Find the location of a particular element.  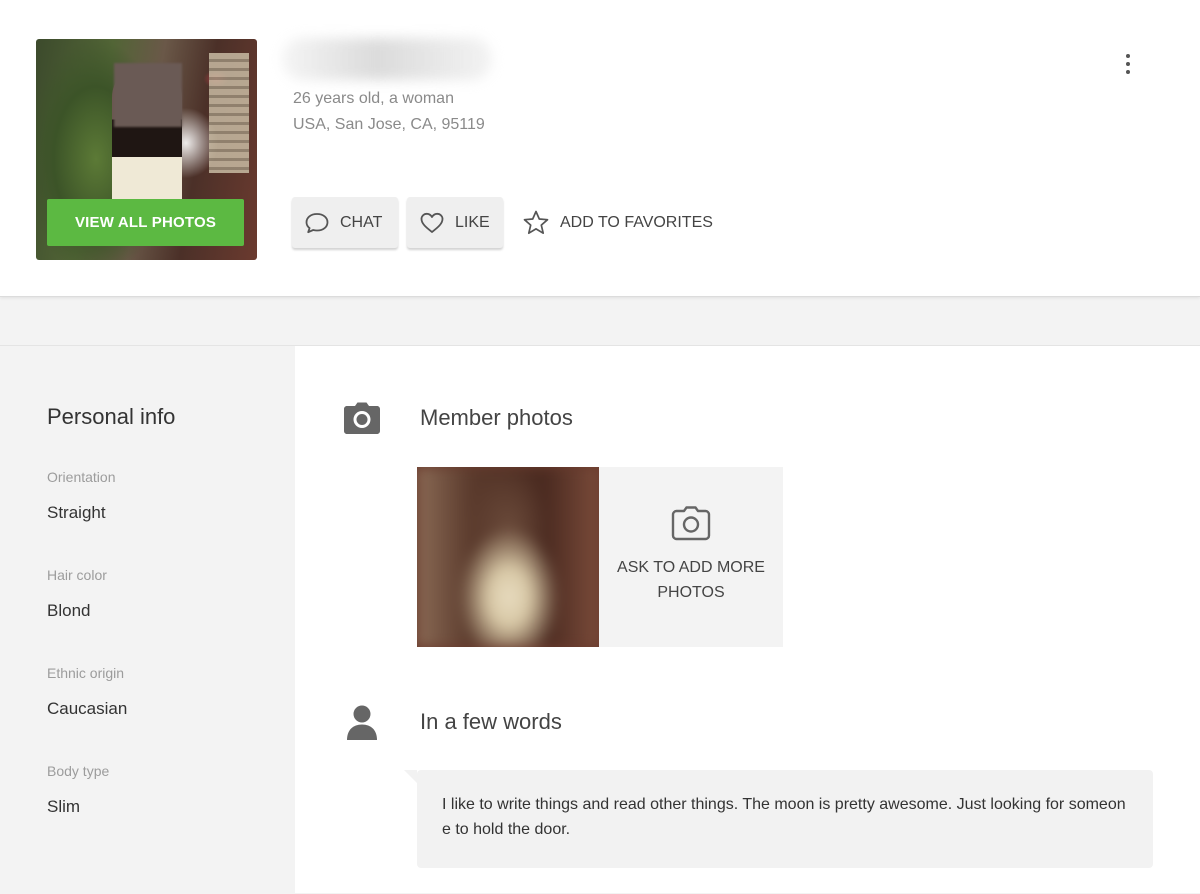

vertical-dots-icon is located at coordinates (1128, 56).